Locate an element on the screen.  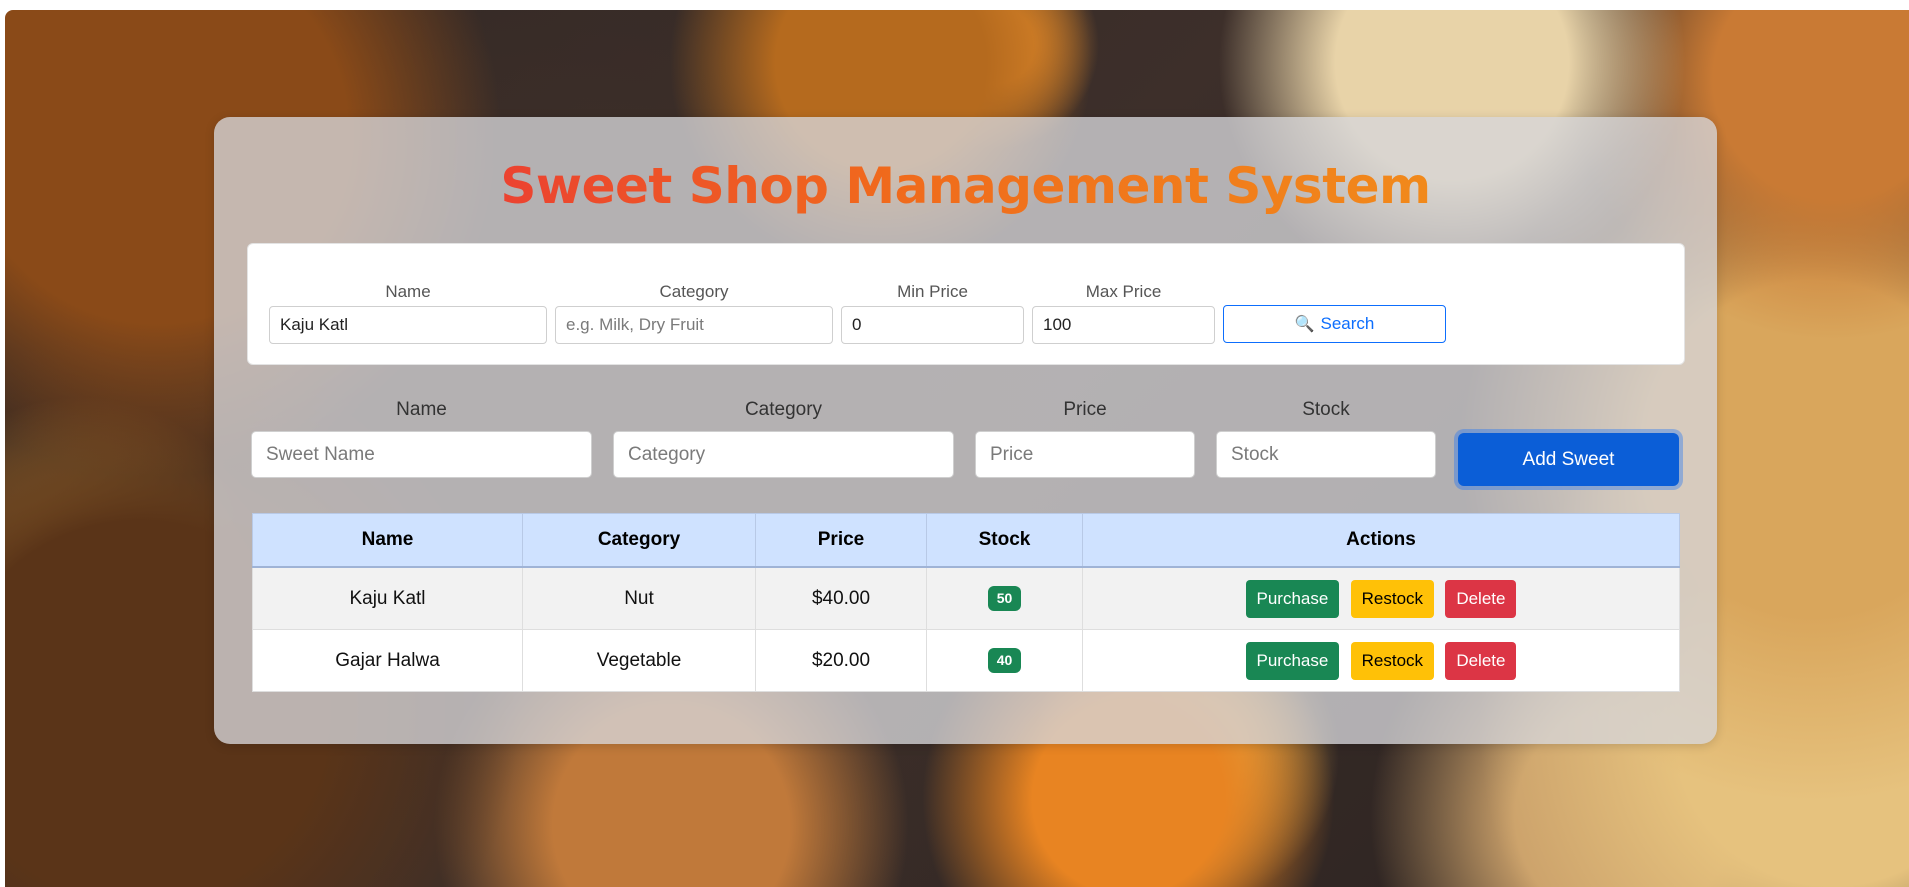
page-title: Sweet Shop Management System is located at coordinates (965, 186).